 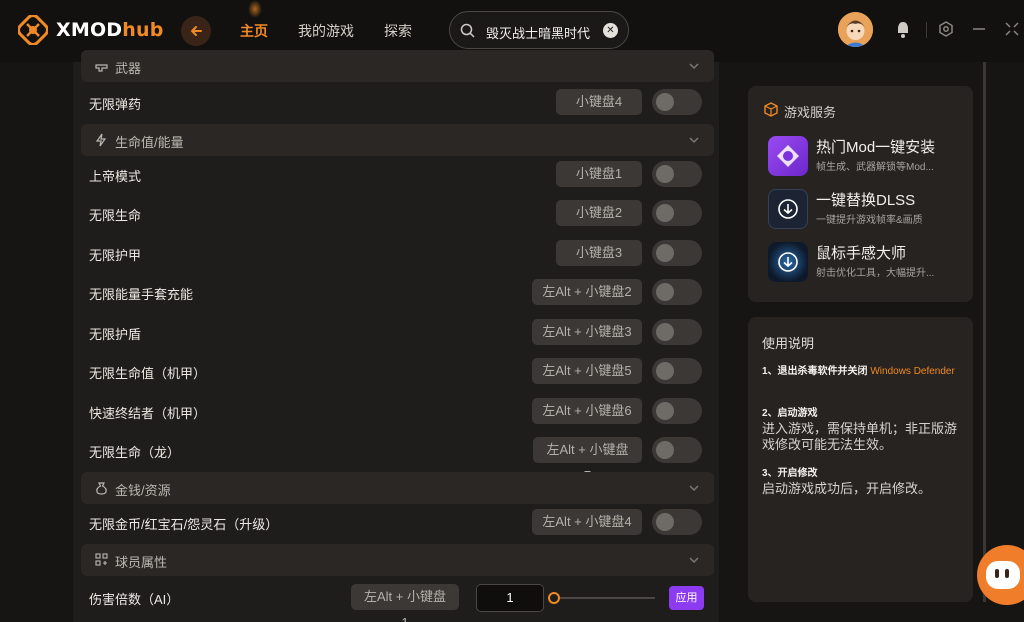 I want to click on hotkey-badge: 小键盘1, so click(x=599, y=174).